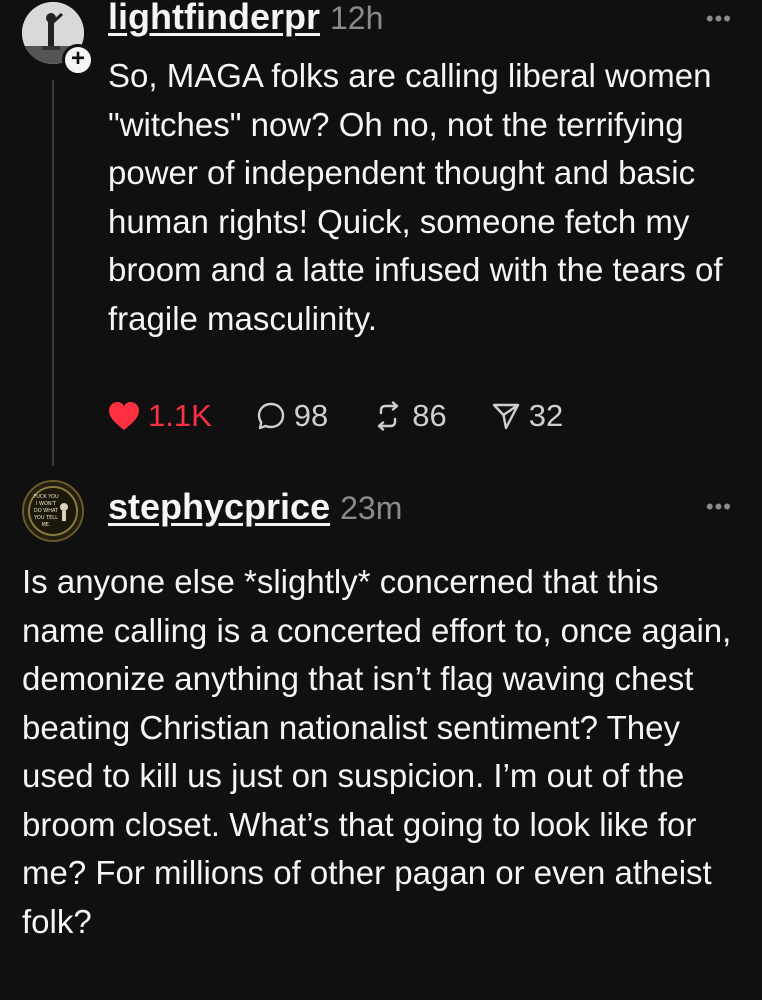 Image resolution: width=762 pixels, height=1000 pixels. What do you see at coordinates (506, 416) in the screenshot?
I see `share-icon` at bounding box center [506, 416].